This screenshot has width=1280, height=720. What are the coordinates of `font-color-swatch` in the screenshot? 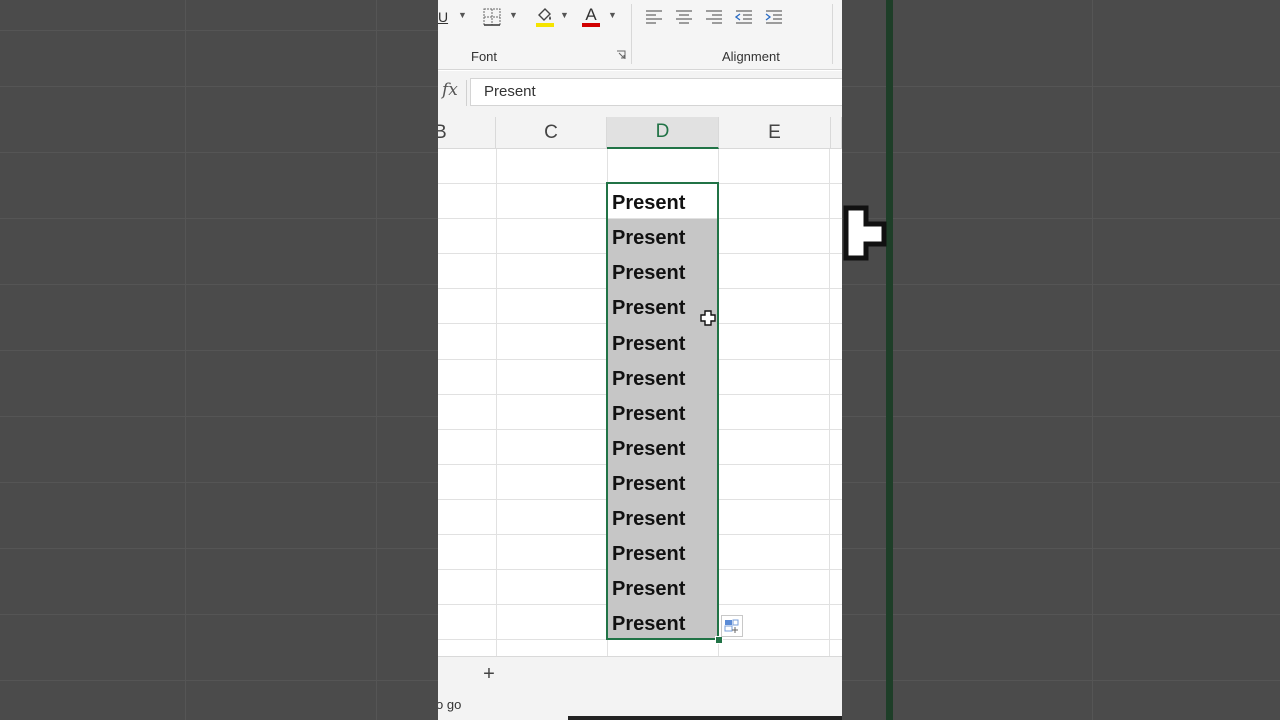 It's located at (591, 25).